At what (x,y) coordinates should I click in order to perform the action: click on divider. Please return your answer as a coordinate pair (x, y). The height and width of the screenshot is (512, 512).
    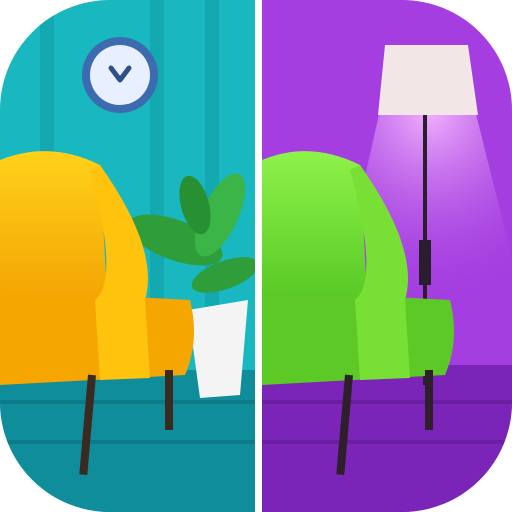
    Looking at the image, I should click on (258, 256).